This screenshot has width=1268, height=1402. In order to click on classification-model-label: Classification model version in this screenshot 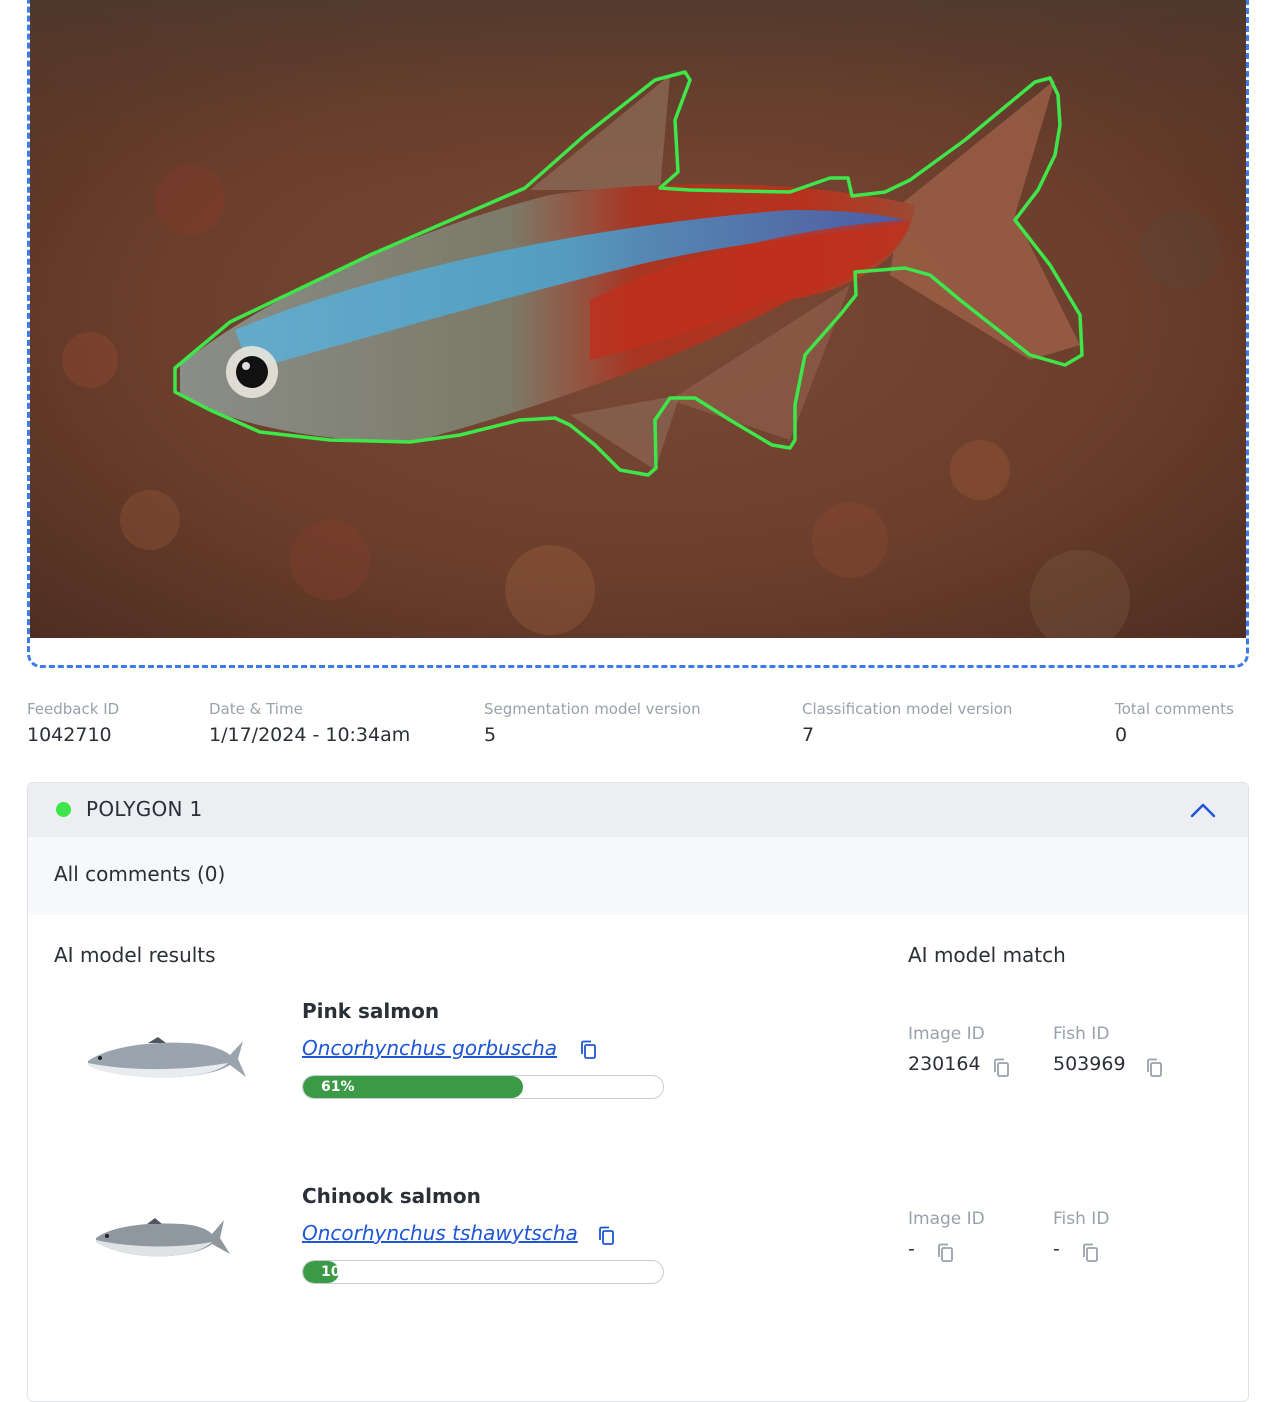, I will do `click(907, 709)`.